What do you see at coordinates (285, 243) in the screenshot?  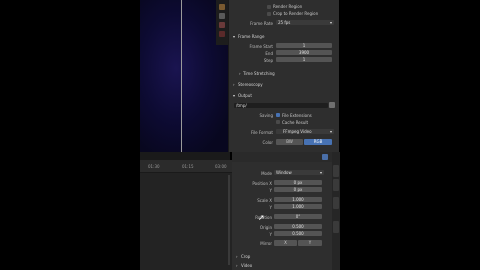 I see `mirror-x-toggle: X` at bounding box center [285, 243].